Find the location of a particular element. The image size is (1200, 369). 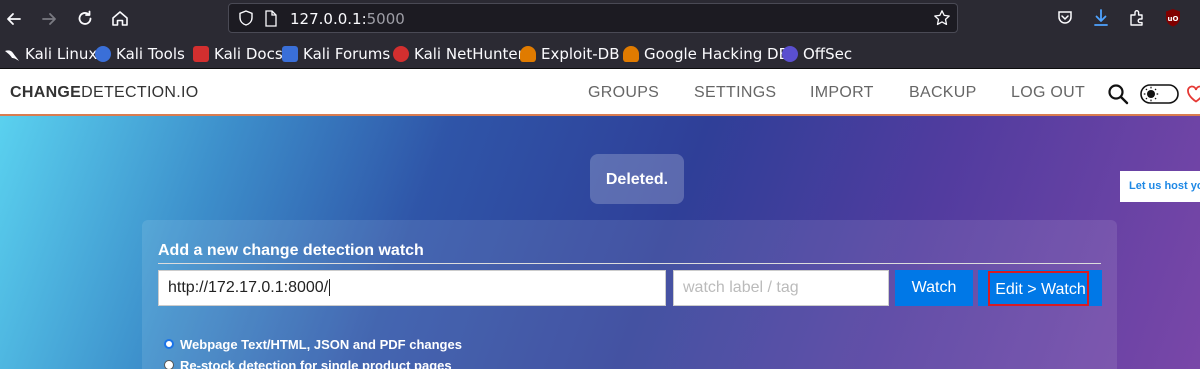

bookmark-google-hacking-db: Google Hacking DB is located at coordinates (706, 54).